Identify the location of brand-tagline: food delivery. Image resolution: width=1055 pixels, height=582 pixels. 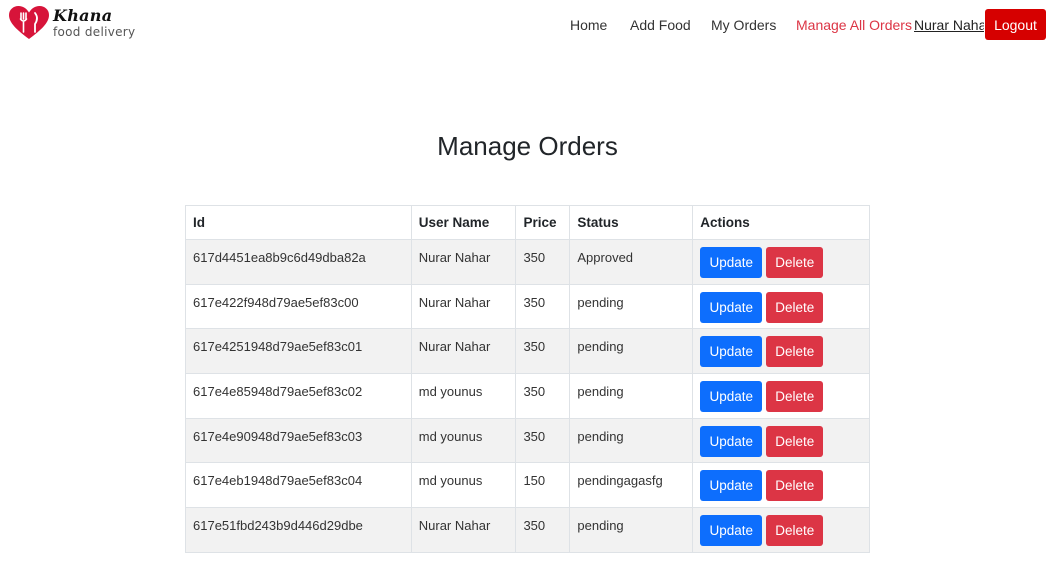
(94, 32).